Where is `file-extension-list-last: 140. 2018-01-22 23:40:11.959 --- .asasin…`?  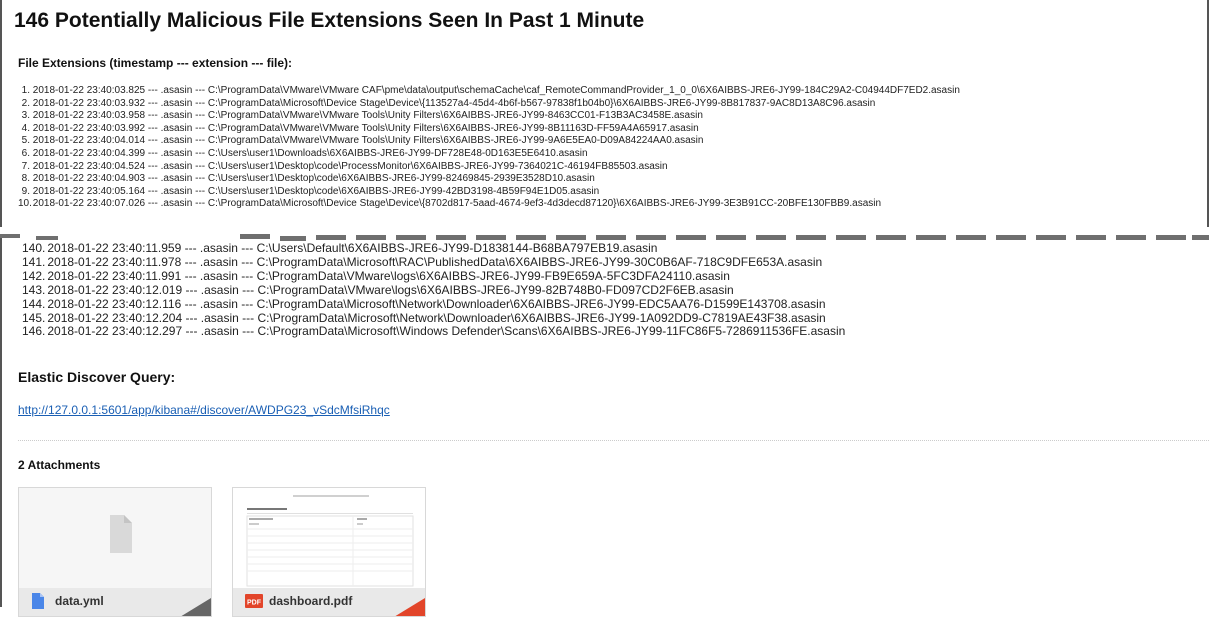 file-extension-list-last: 140. 2018-01-22 23:40:11.959 --- .asasin… is located at coordinates (434, 290).